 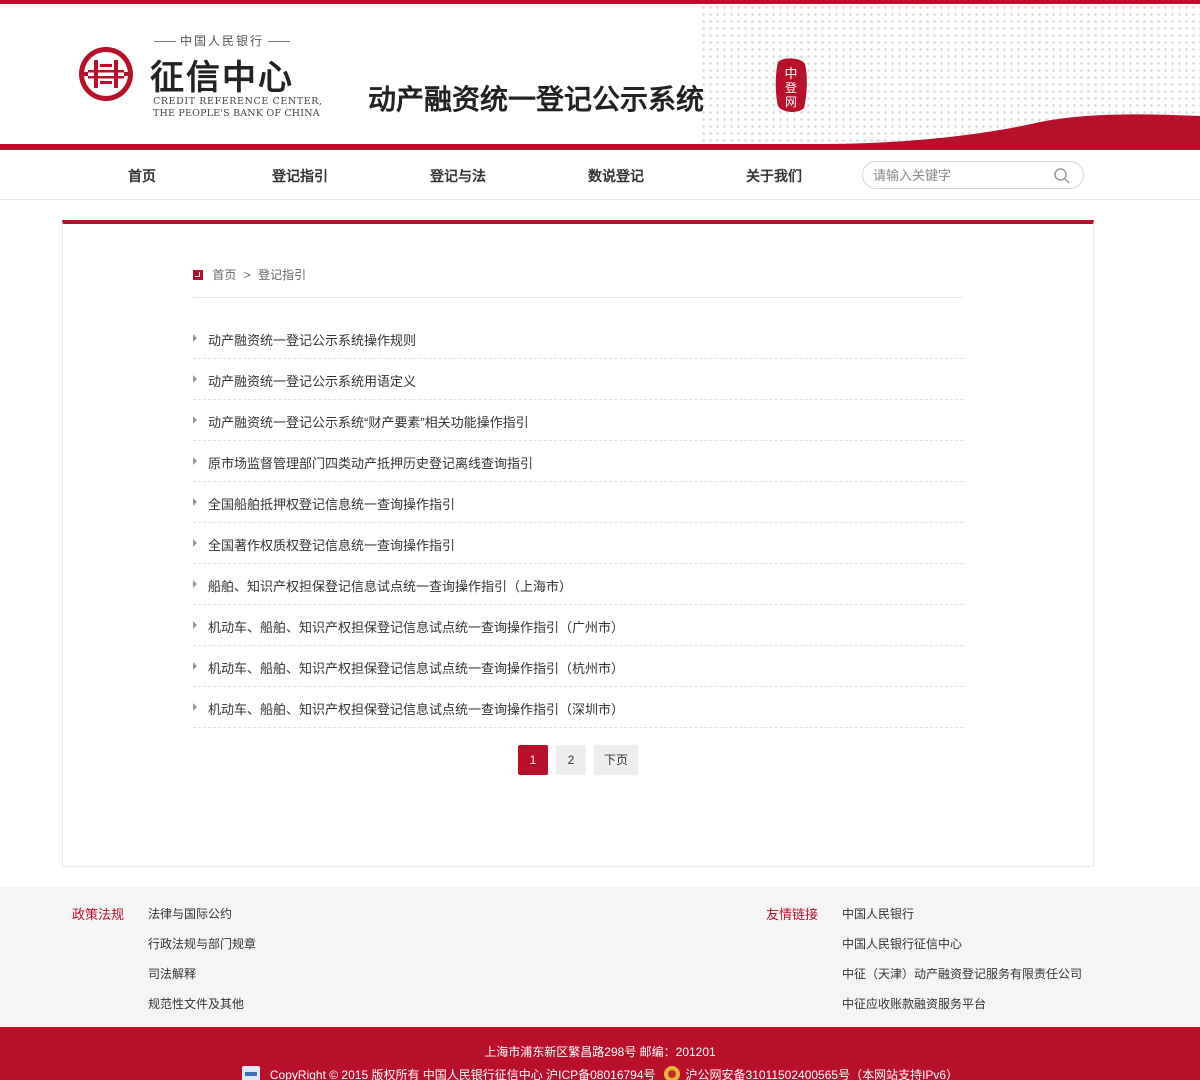 I want to click on friend-link: 中国人民银行, so click(x=878, y=913).